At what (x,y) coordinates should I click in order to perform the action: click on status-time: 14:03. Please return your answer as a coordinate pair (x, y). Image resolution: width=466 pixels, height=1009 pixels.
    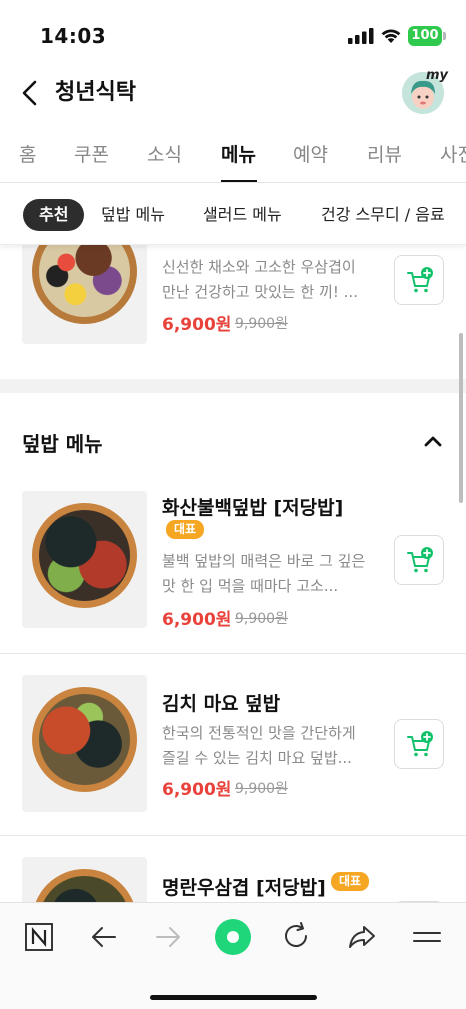
    Looking at the image, I should click on (73, 36).